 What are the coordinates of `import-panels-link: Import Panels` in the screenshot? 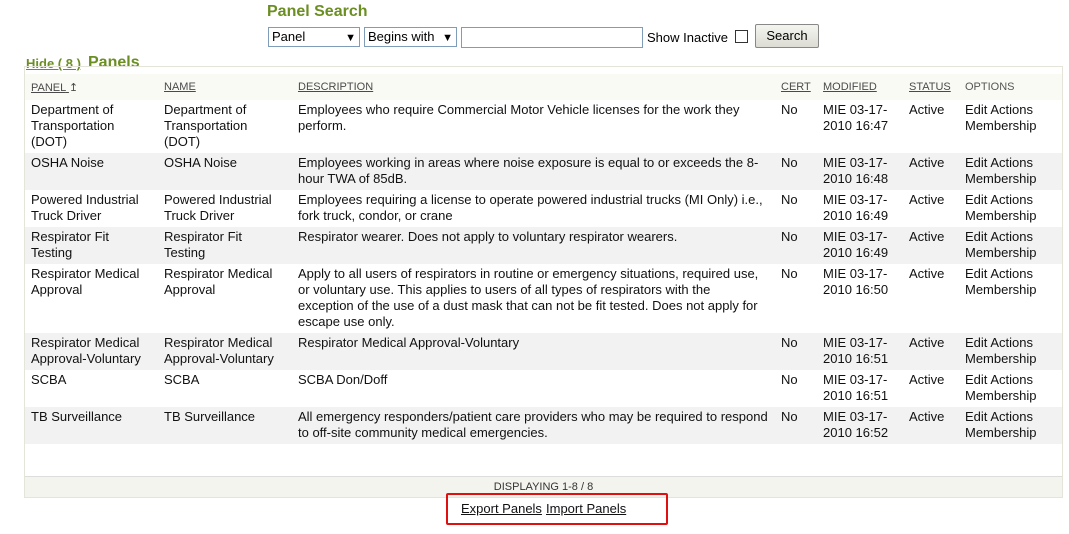 It's located at (586, 508).